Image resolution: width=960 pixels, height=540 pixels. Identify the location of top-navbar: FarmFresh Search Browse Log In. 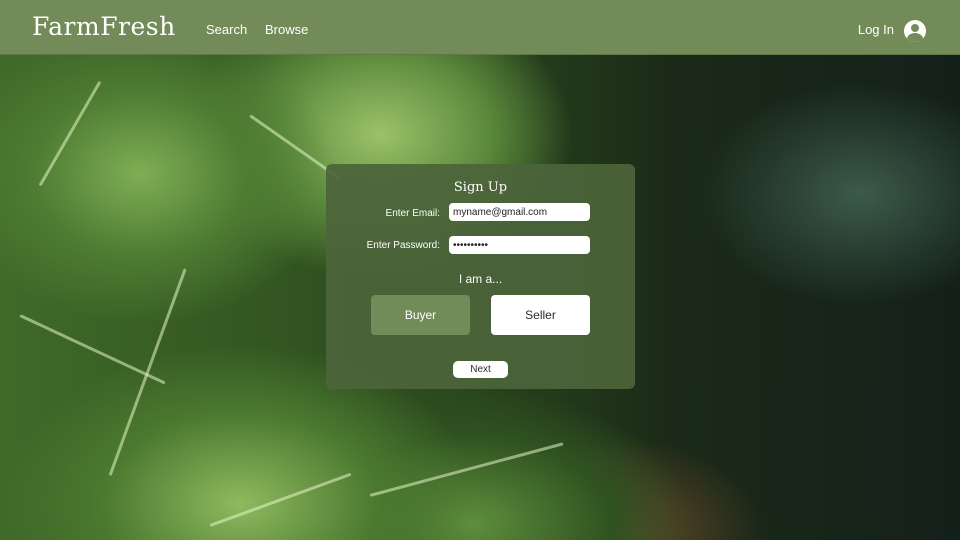
(480, 27).